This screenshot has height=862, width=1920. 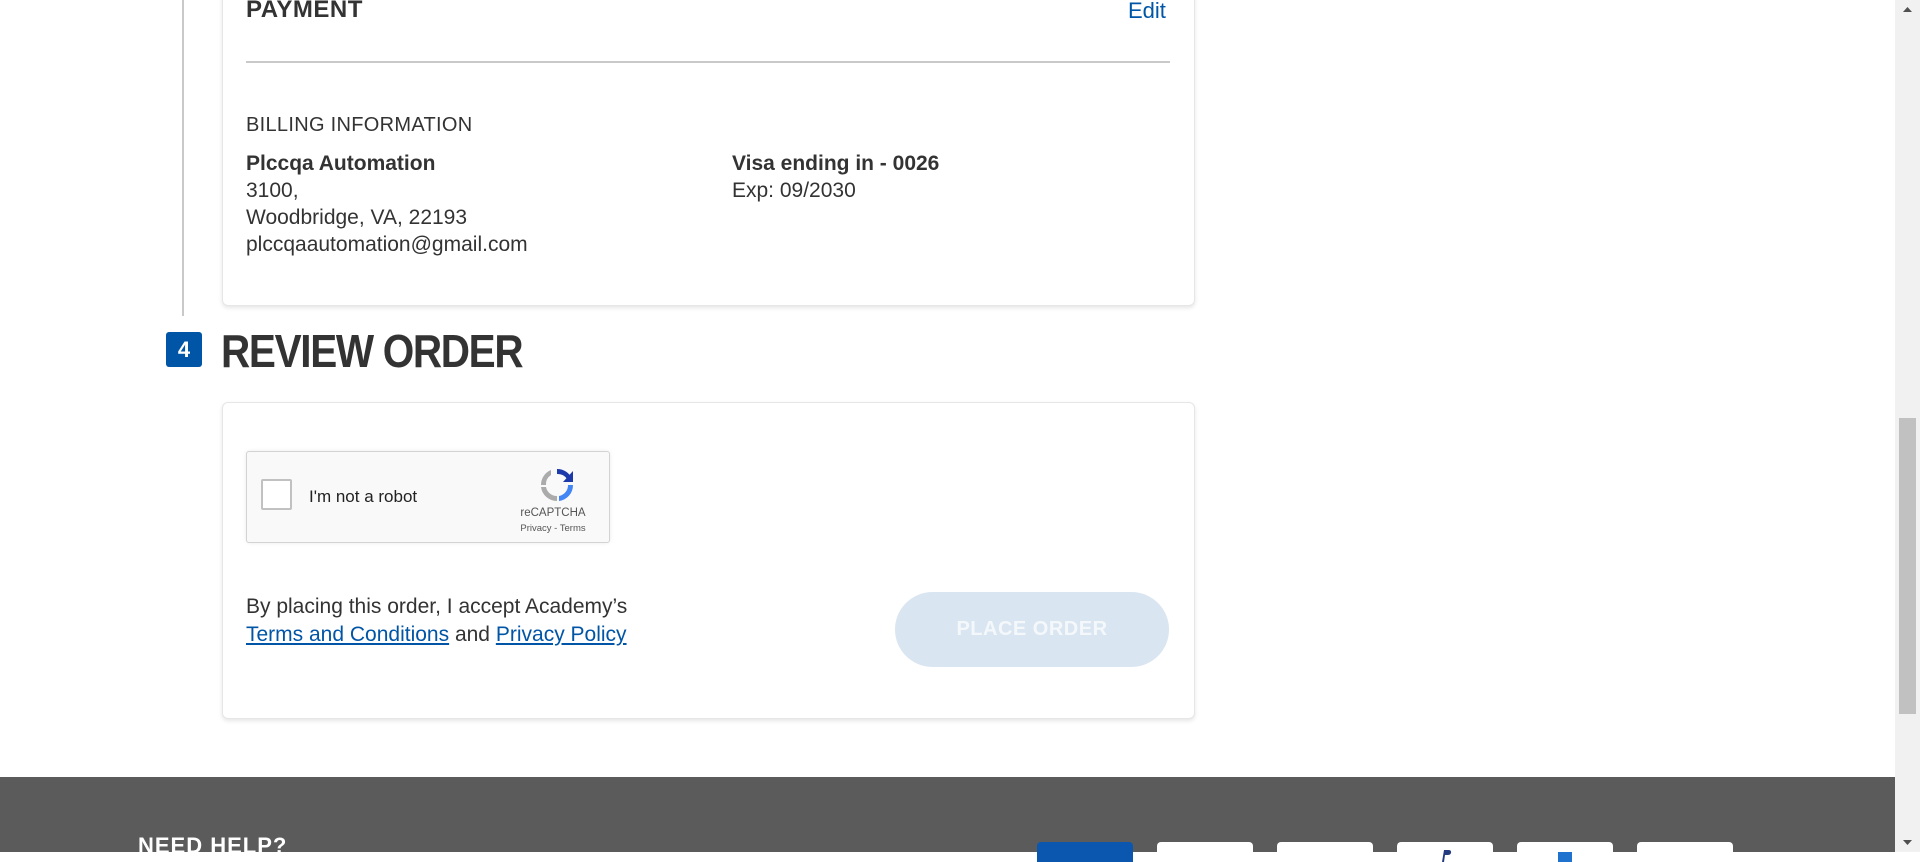 What do you see at coordinates (372, 351) in the screenshot?
I see `review-order-title: REVIEW ORDER` at bounding box center [372, 351].